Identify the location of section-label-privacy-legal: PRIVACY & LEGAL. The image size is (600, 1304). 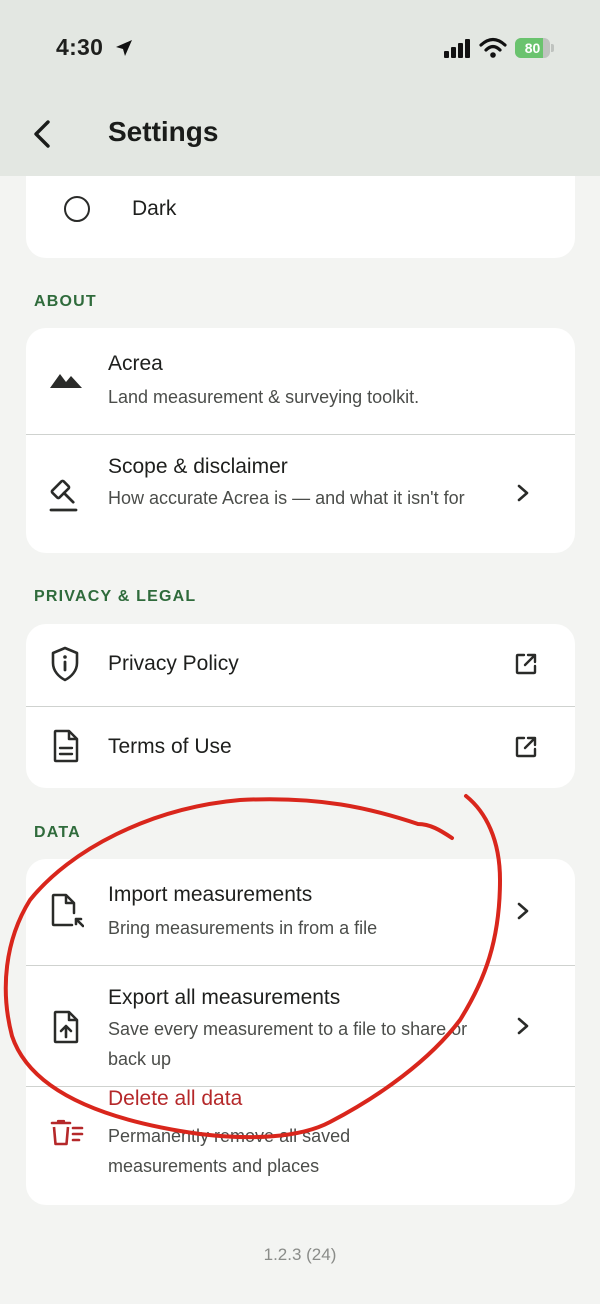
(115, 596).